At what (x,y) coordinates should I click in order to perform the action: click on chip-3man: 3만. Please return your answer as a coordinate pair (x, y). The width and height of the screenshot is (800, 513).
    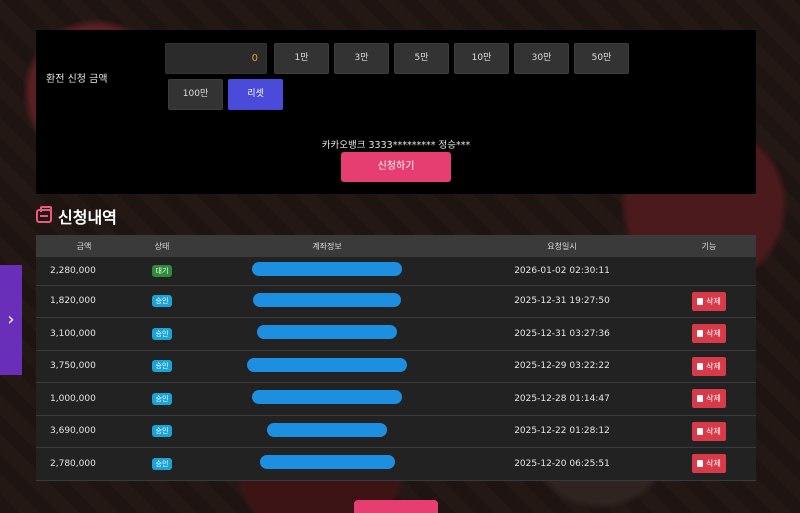
    Looking at the image, I should click on (361, 58).